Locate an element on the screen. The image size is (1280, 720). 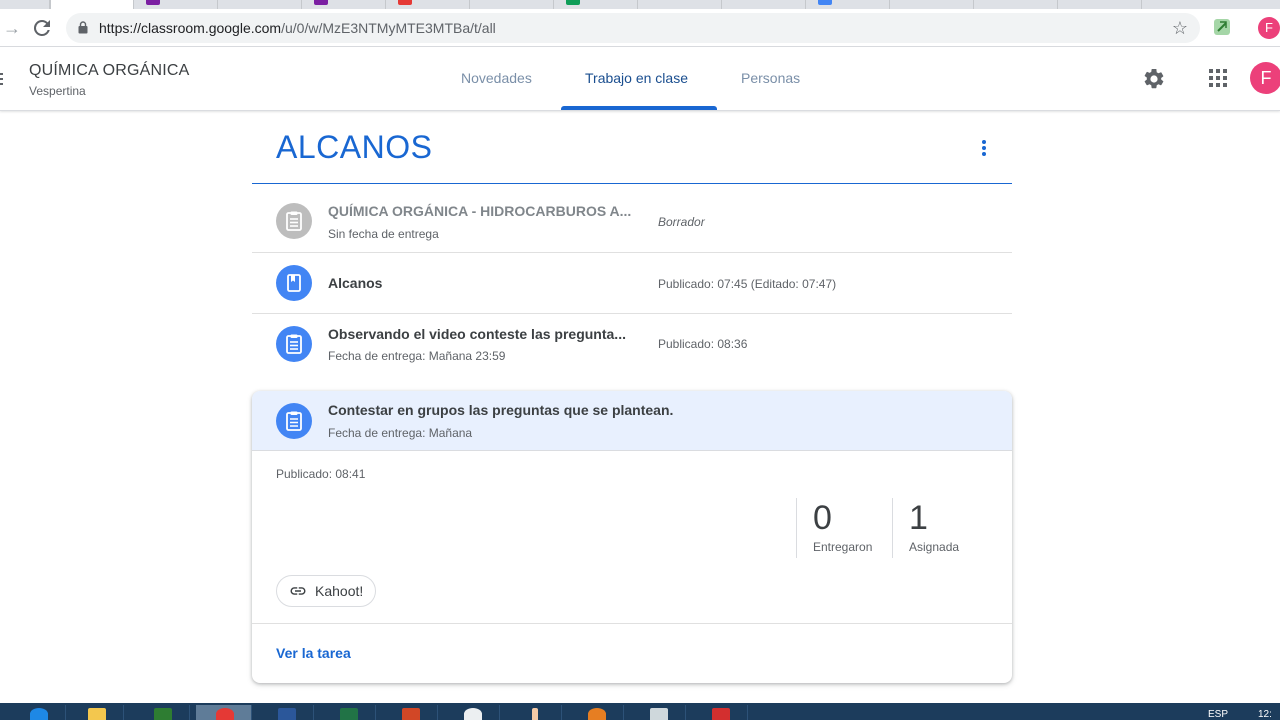
browser-profile-avatar: F is located at coordinates (1269, 28).